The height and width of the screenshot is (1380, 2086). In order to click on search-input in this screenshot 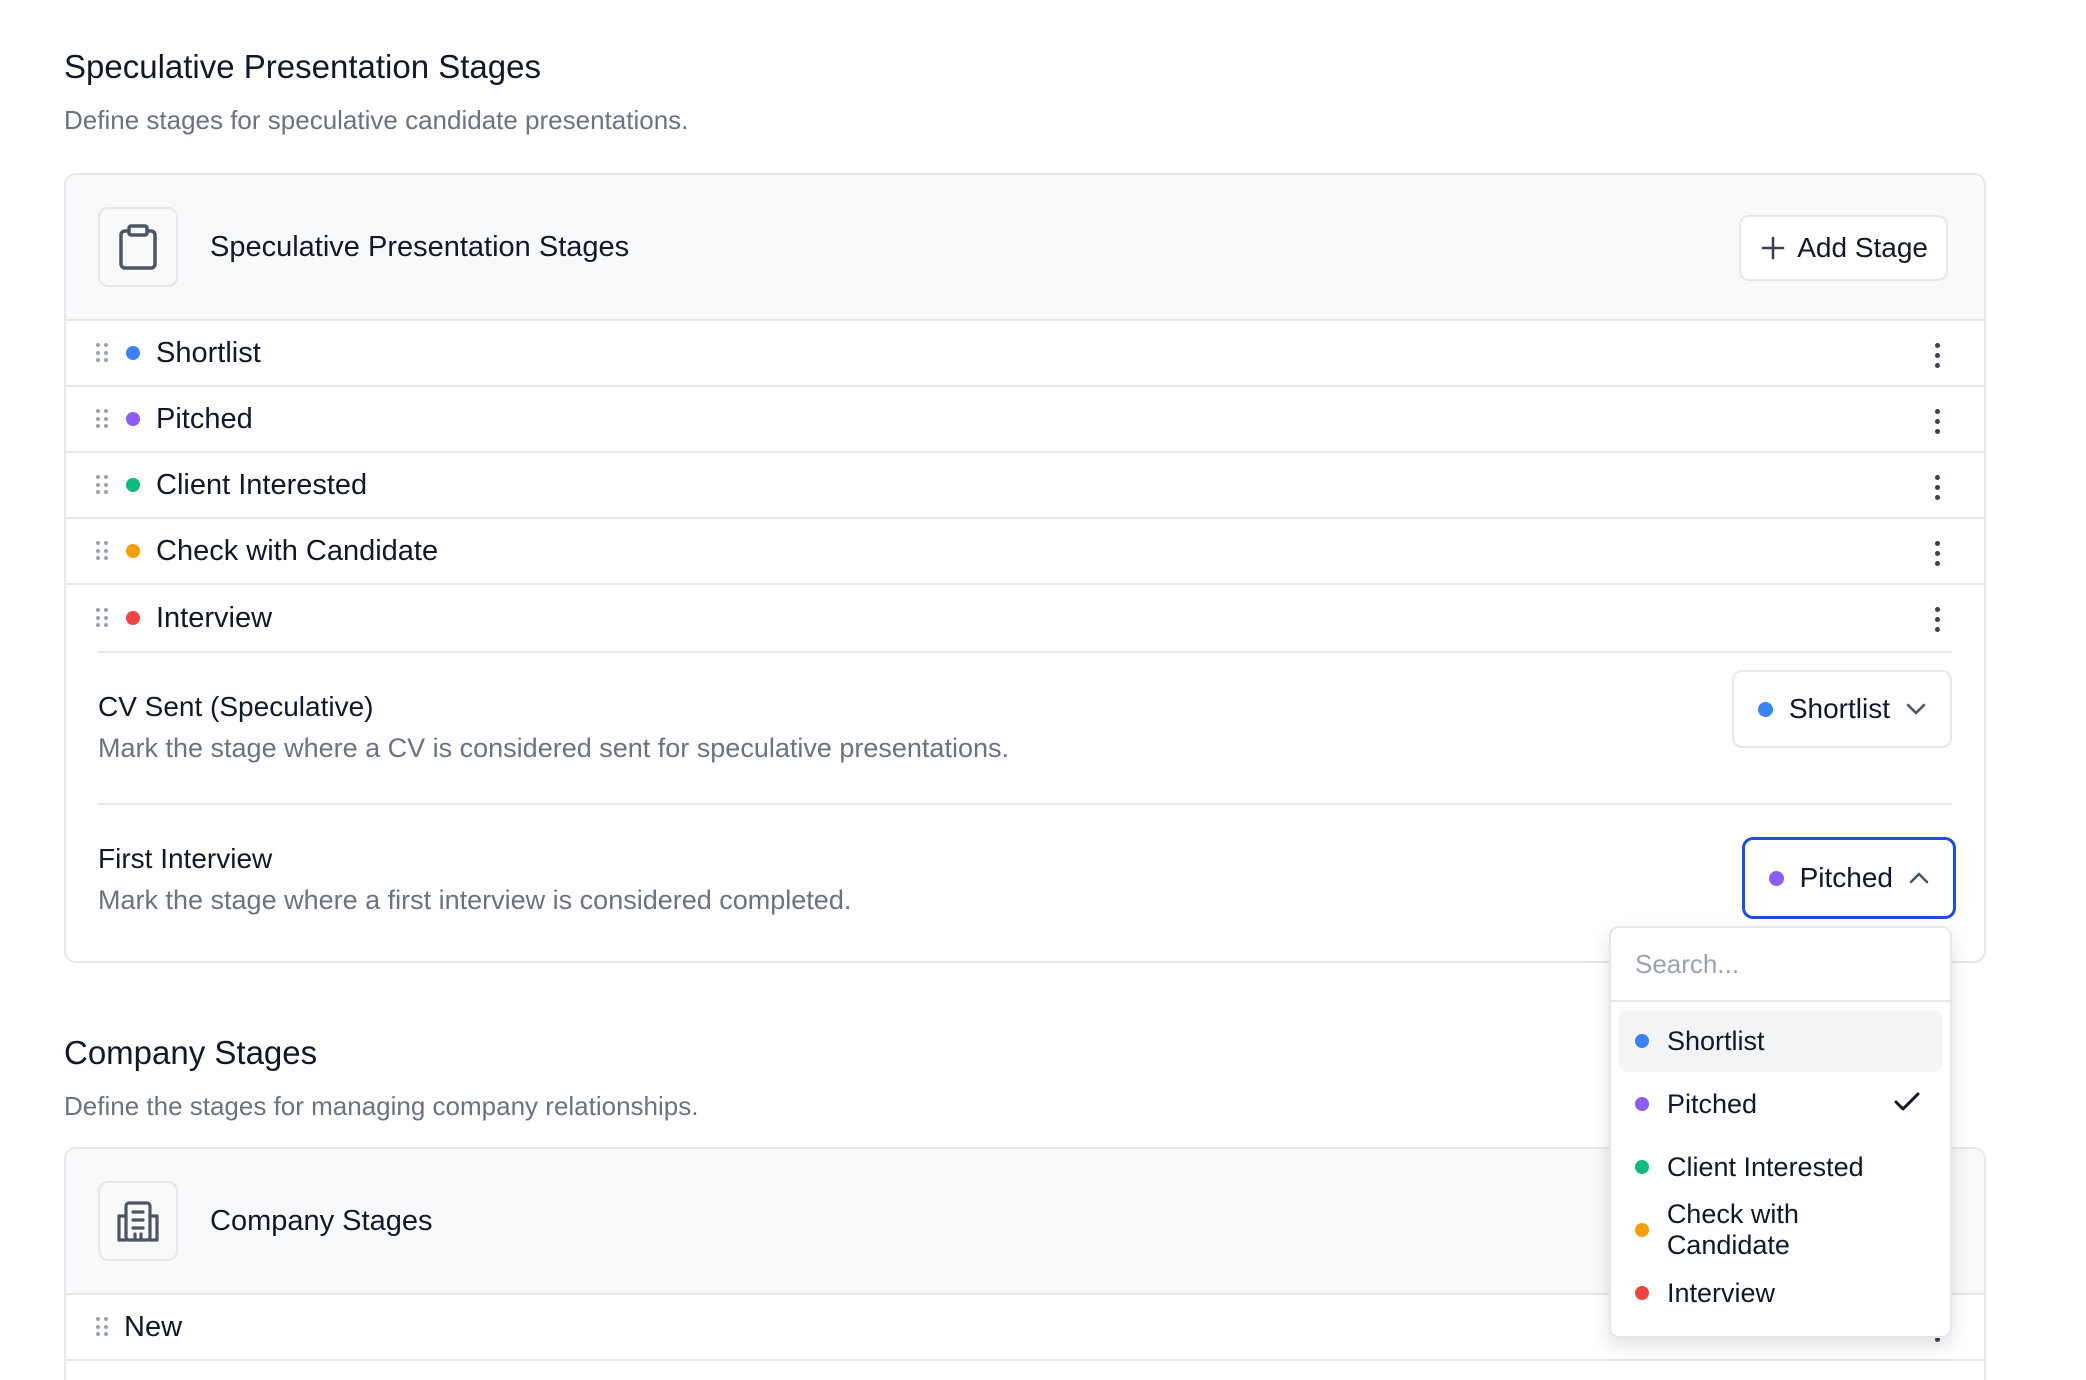, I will do `click(1780, 964)`.